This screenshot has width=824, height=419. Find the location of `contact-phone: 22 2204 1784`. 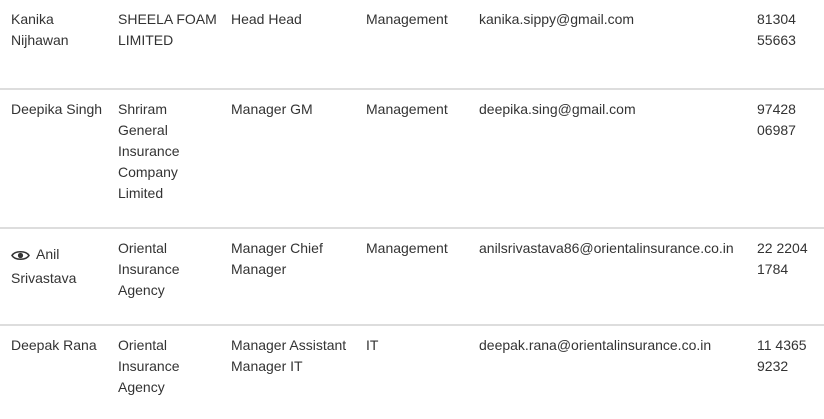

contact-phone: 22 2204 1784 is located at coordinates (788, 259).